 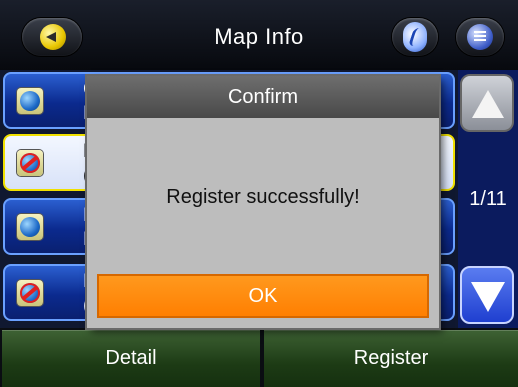 What do you see at coordinates (263, 97) in the screenshot?
I see `dialog-title: Confirm` at bounding box center [263, 97].